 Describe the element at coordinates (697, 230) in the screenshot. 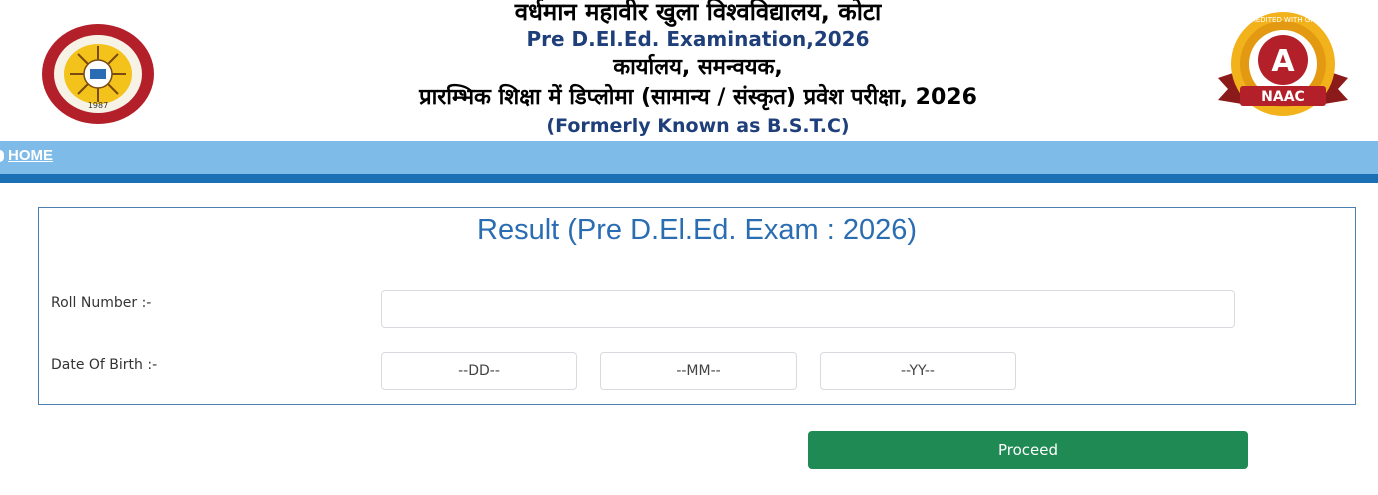

I see `page-title: Result (Pre D.El.Ed. Exam : 2026)` at that location.